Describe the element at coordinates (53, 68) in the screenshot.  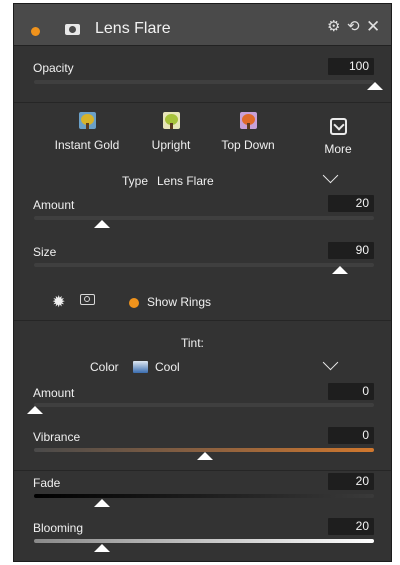
I see `opacity-label: Opacity` at that location.